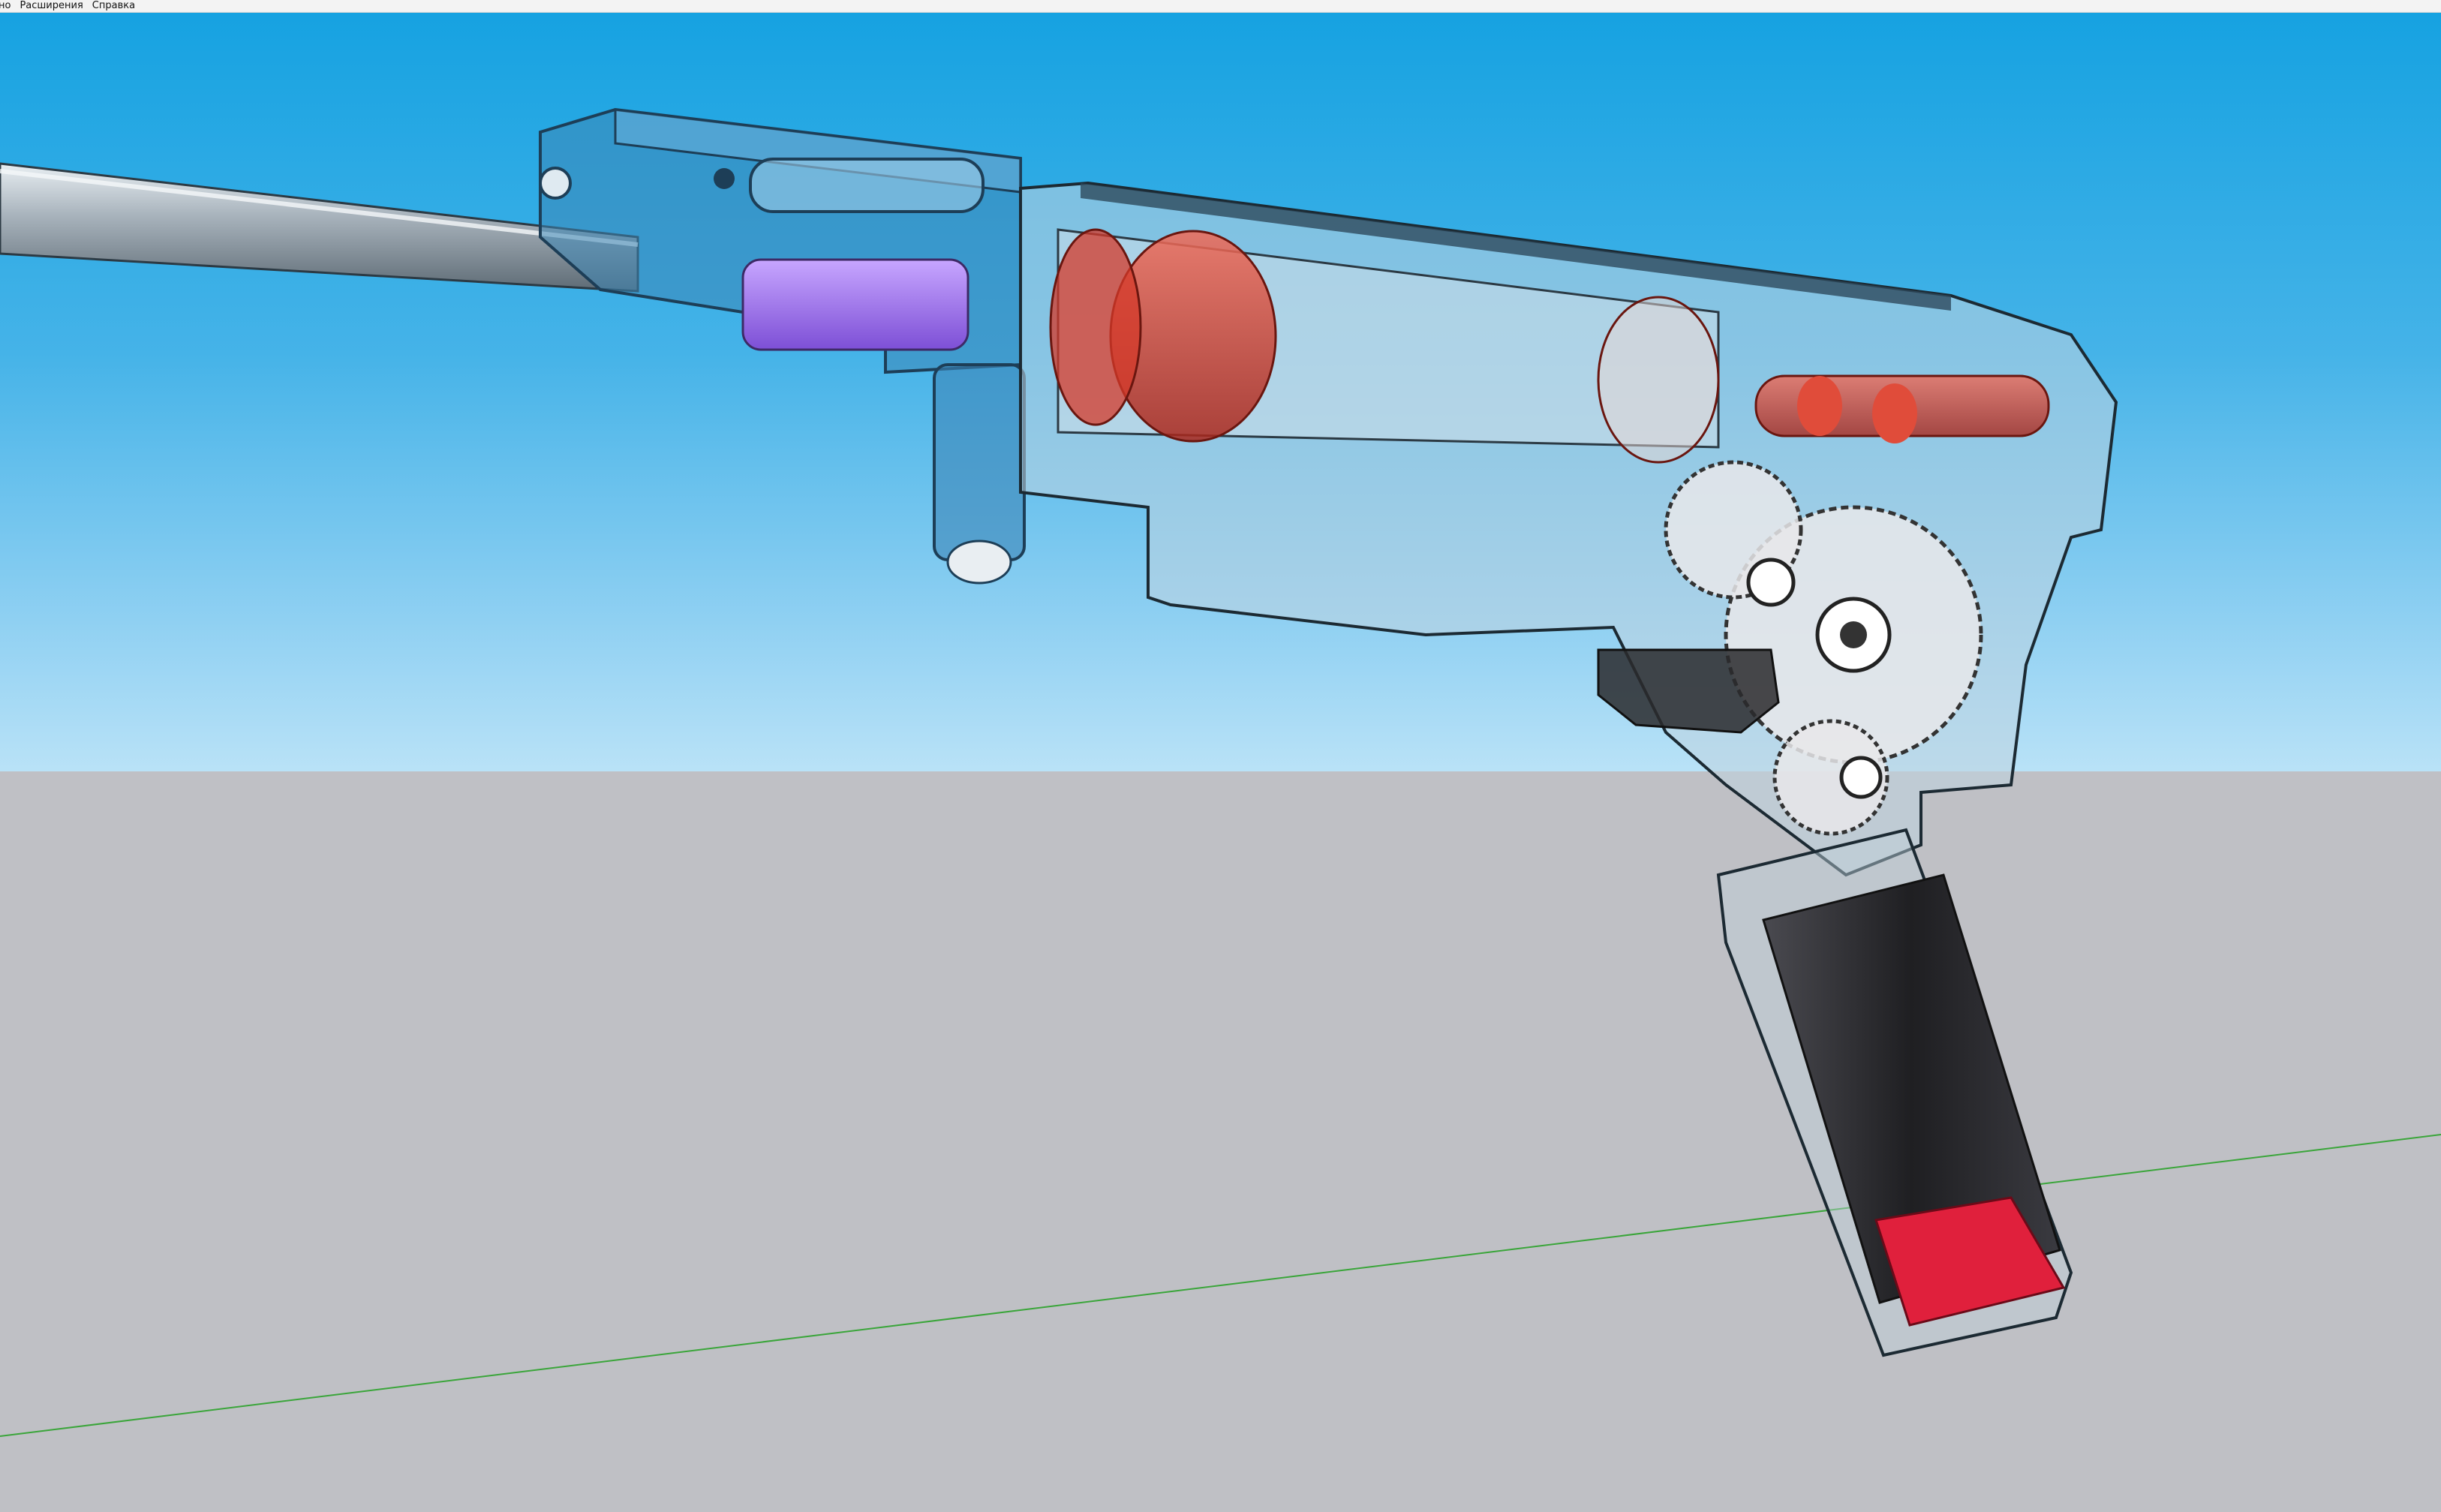  Describe the element at coordinates (1688, 691) in the screenshot. I see `trigger-unit` at that location.